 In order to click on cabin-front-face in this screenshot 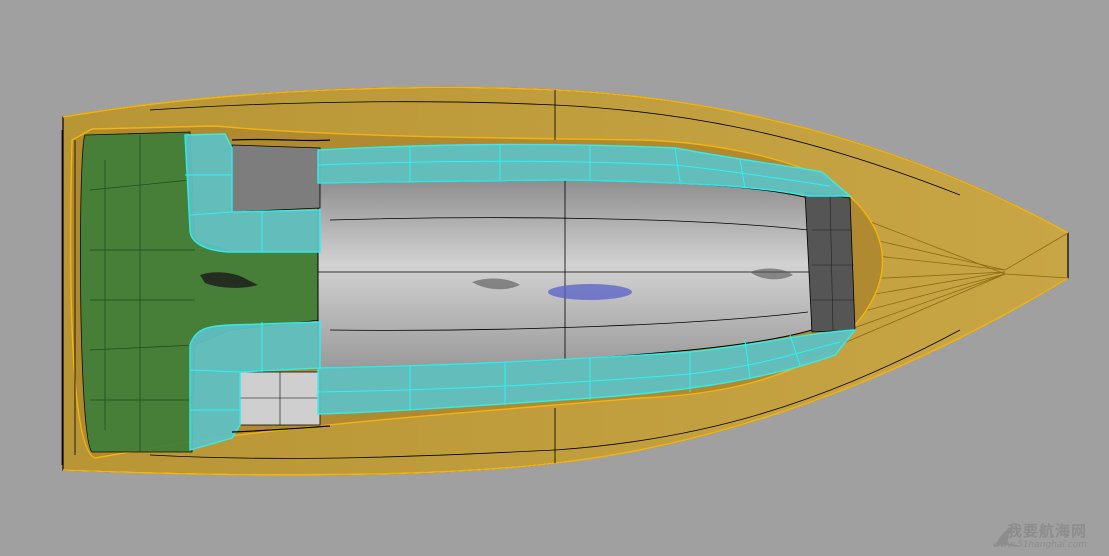, I will do `click(830, 262)`.